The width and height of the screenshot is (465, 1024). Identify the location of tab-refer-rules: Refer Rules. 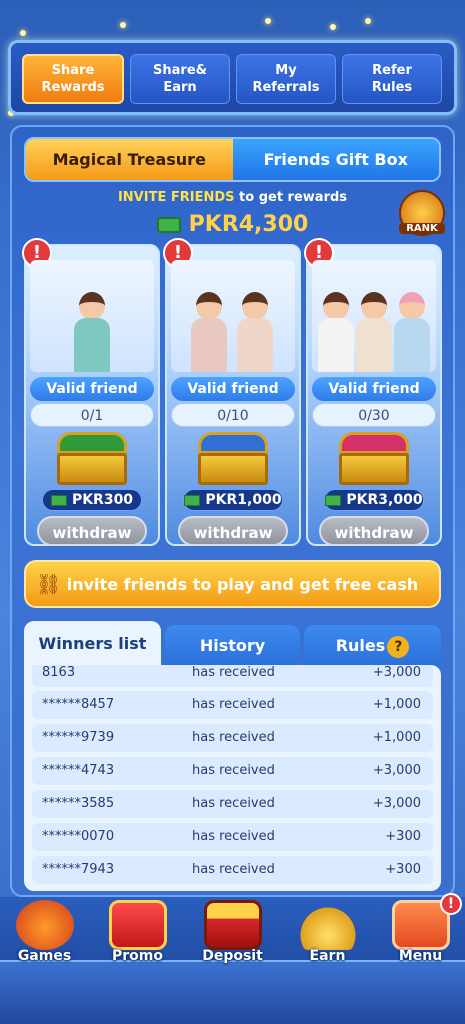
(392, 79).